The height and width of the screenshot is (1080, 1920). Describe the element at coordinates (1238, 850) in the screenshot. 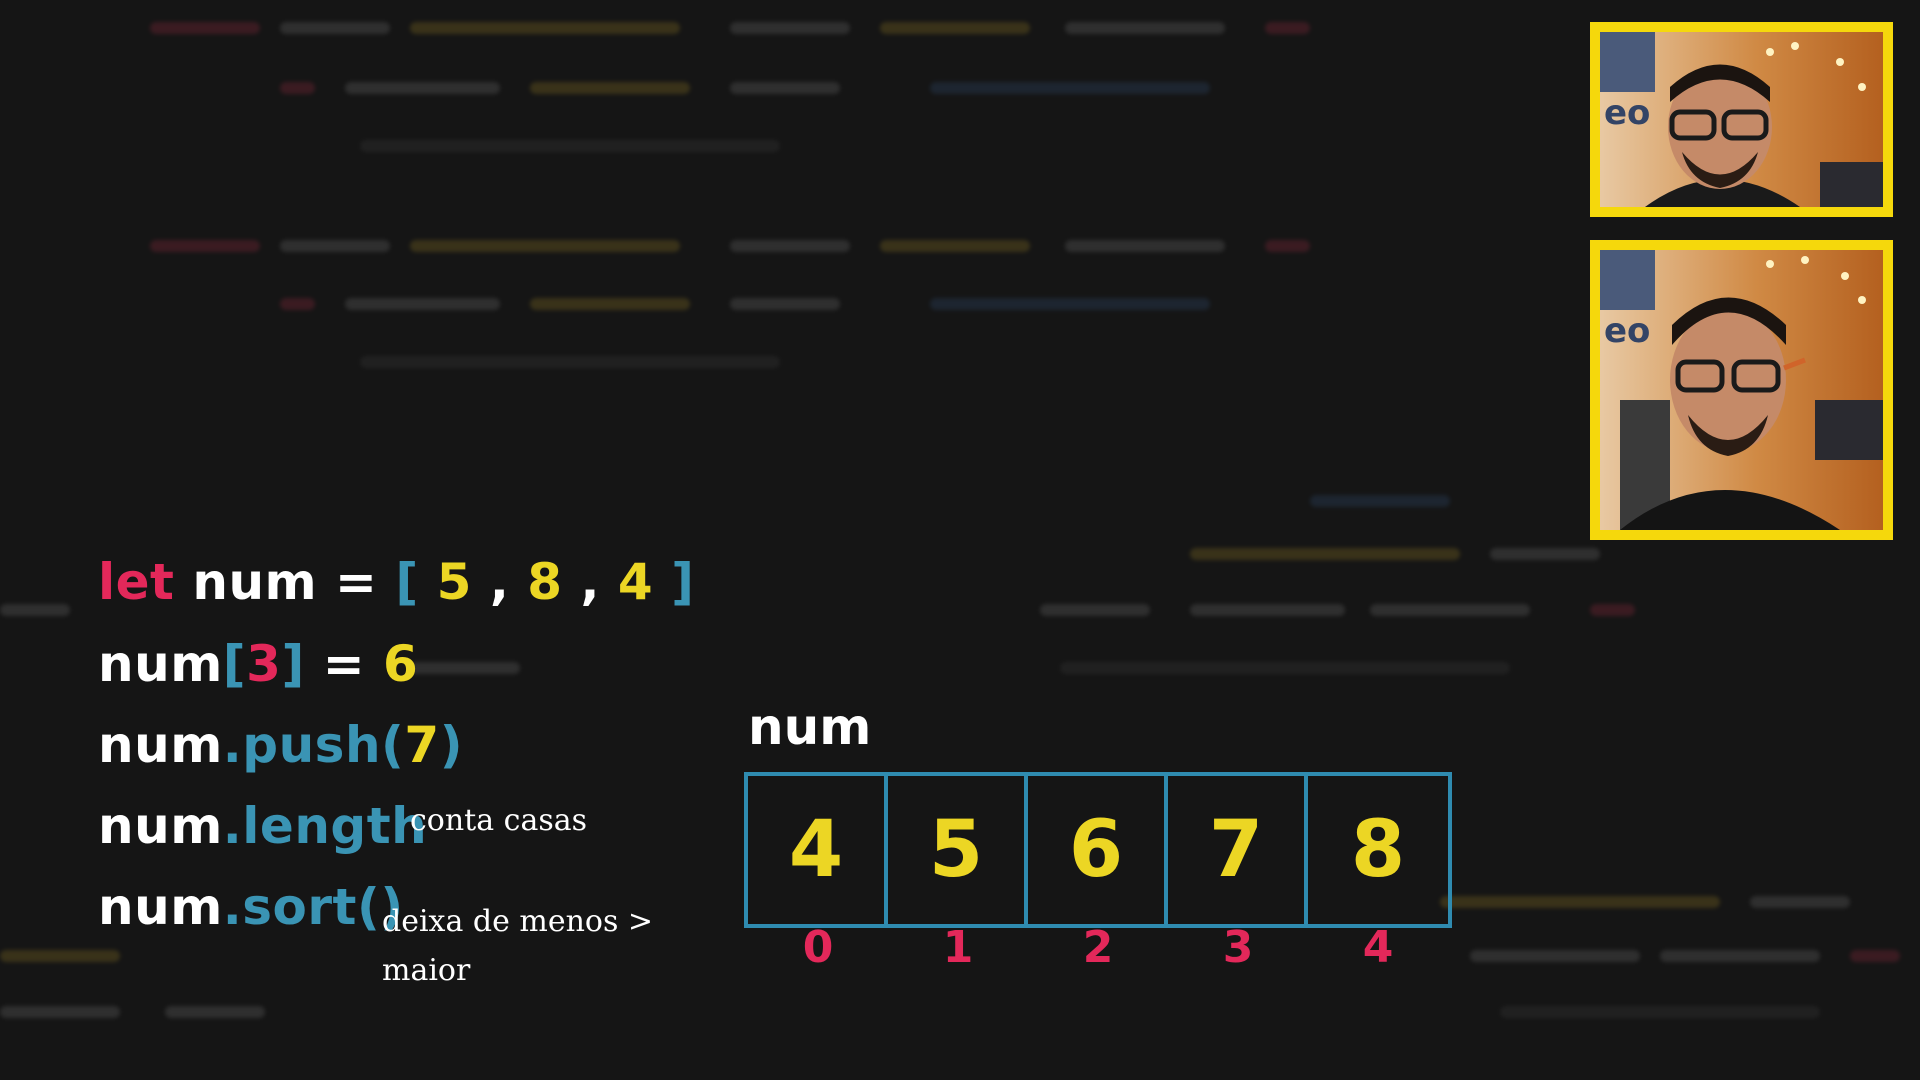

I see `array-cell: 7` at that location.